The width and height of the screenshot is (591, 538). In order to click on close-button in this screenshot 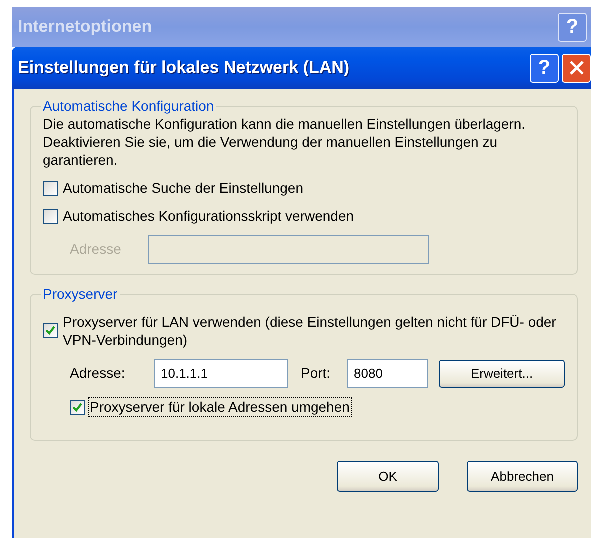, I will do `click(576, 68)`.